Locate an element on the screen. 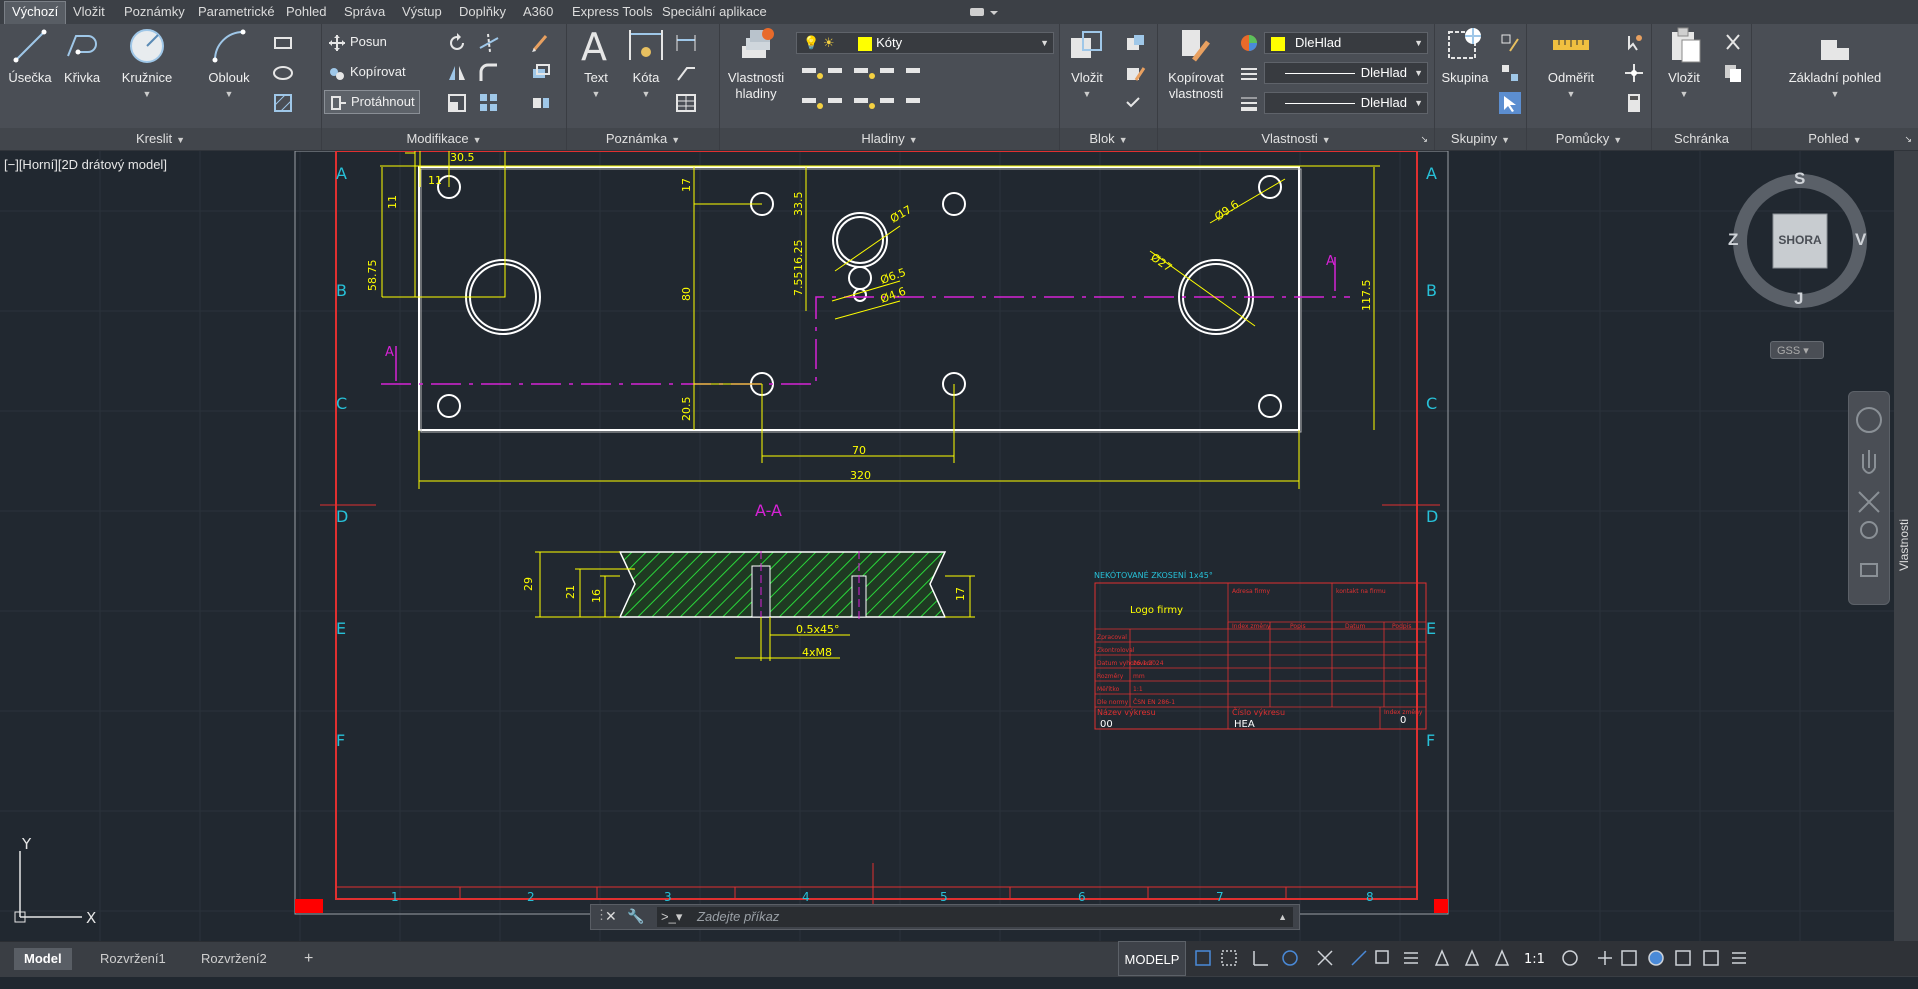 The height and width of the screenshot is (989, 1918). panel-blok-title: Blok ▼ is located at coordinates (1108, 139).